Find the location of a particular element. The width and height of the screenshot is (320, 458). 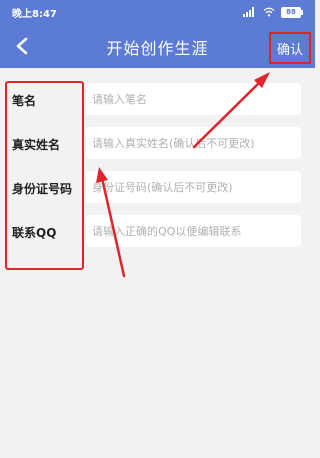

back-button is located at coordinates (22, 46).